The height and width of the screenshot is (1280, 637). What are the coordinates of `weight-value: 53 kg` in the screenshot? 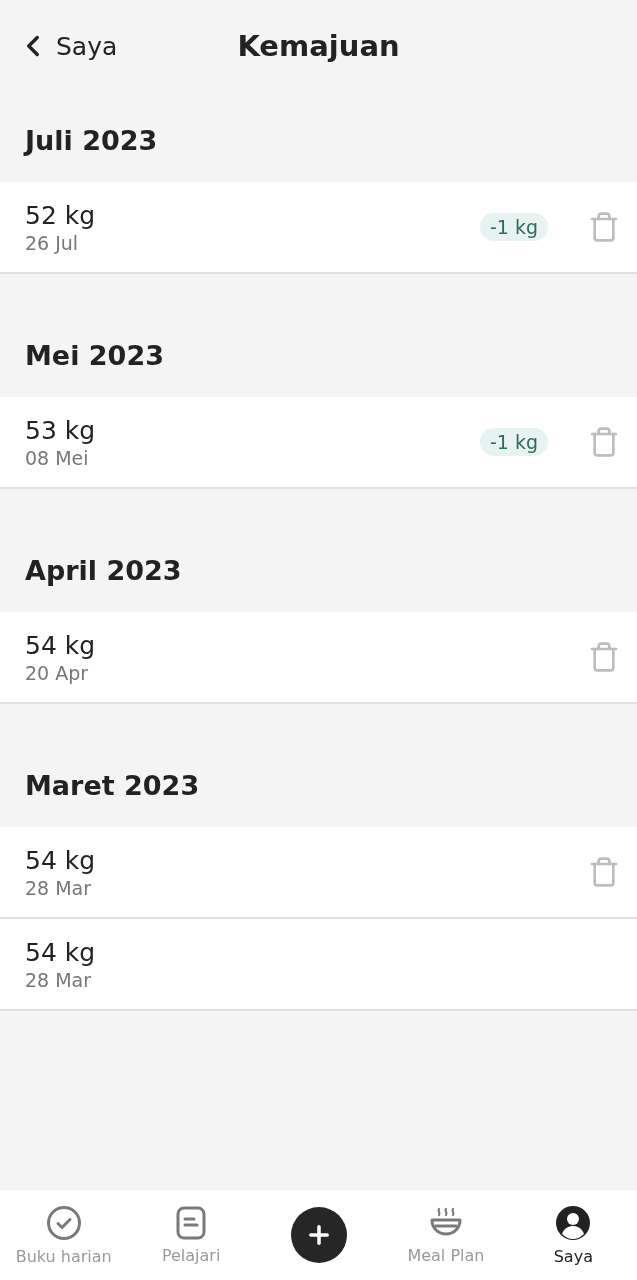 It's located at (61, 430).